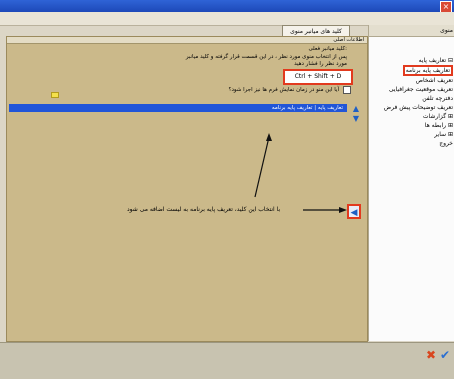 The image size is (454, 379). I want to click on tree-item-geo-location: تعریف موقعیت جغرافیایی, so click(421, 89).